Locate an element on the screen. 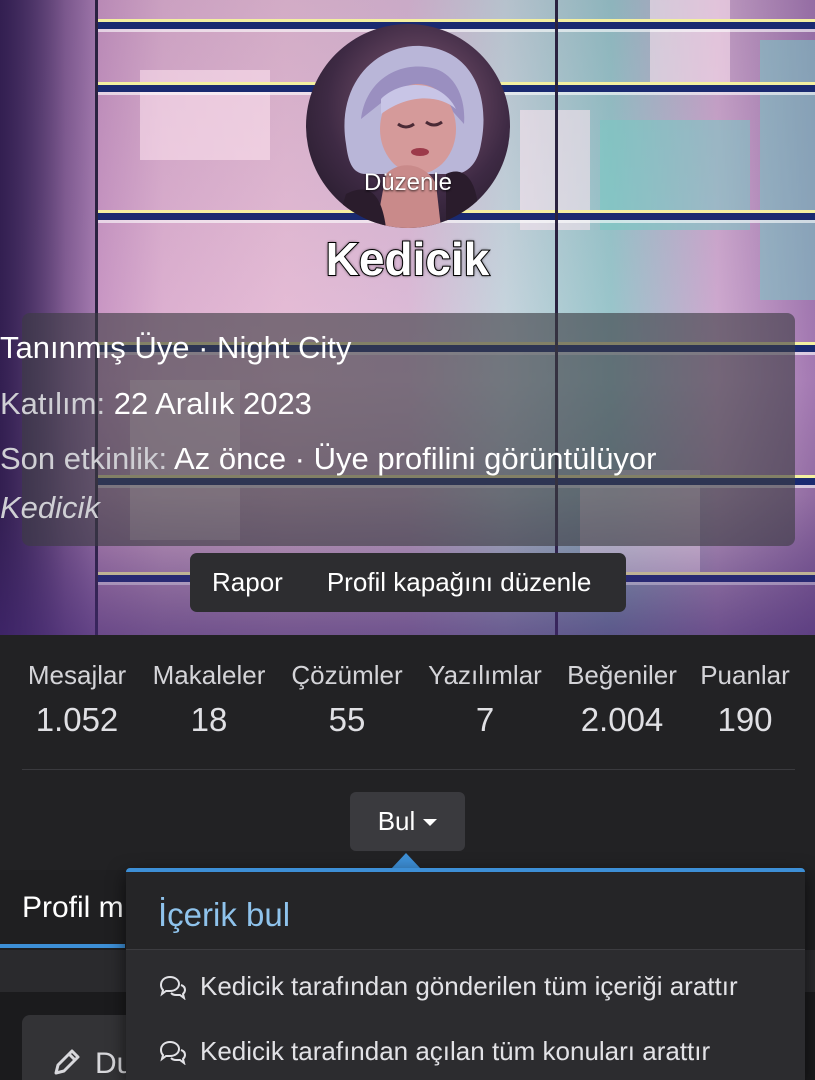 This screenshot has height=1080, width=815. stat-label: Makaleler is located at coordinates (209, 675).